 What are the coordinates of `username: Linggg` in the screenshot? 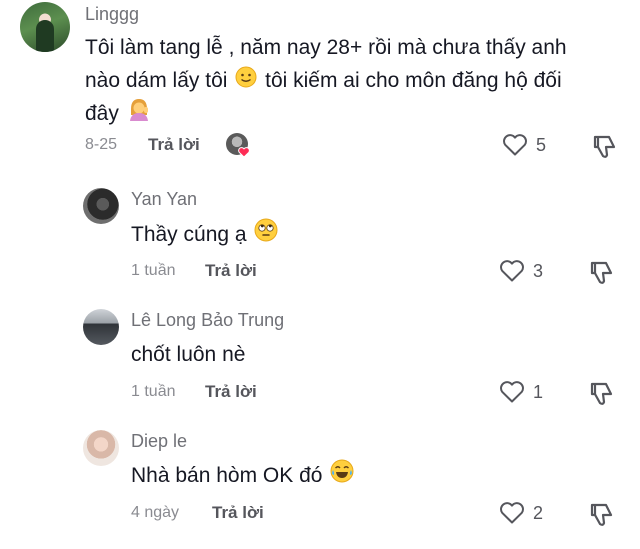 It's located at (112, 14).